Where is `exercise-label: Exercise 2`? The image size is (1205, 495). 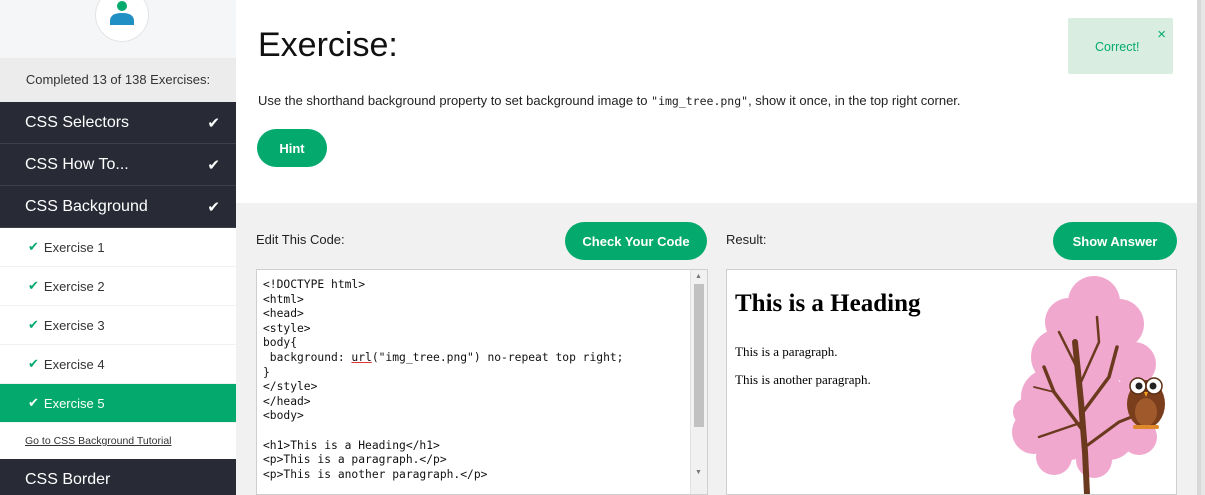 exercise-label: Exercise 2 is located at coordinates (74, 286).